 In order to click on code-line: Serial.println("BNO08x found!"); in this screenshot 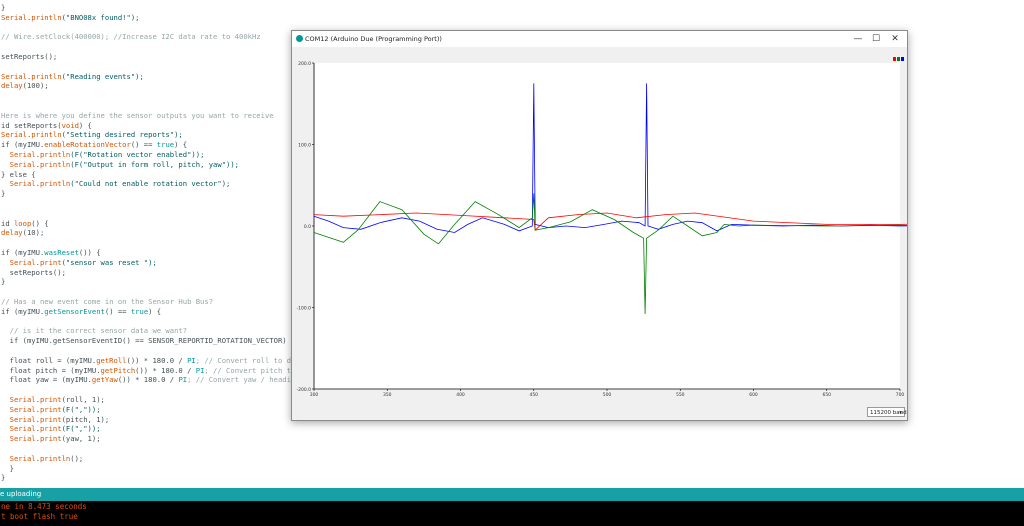, I will do `click(70, 17)`.